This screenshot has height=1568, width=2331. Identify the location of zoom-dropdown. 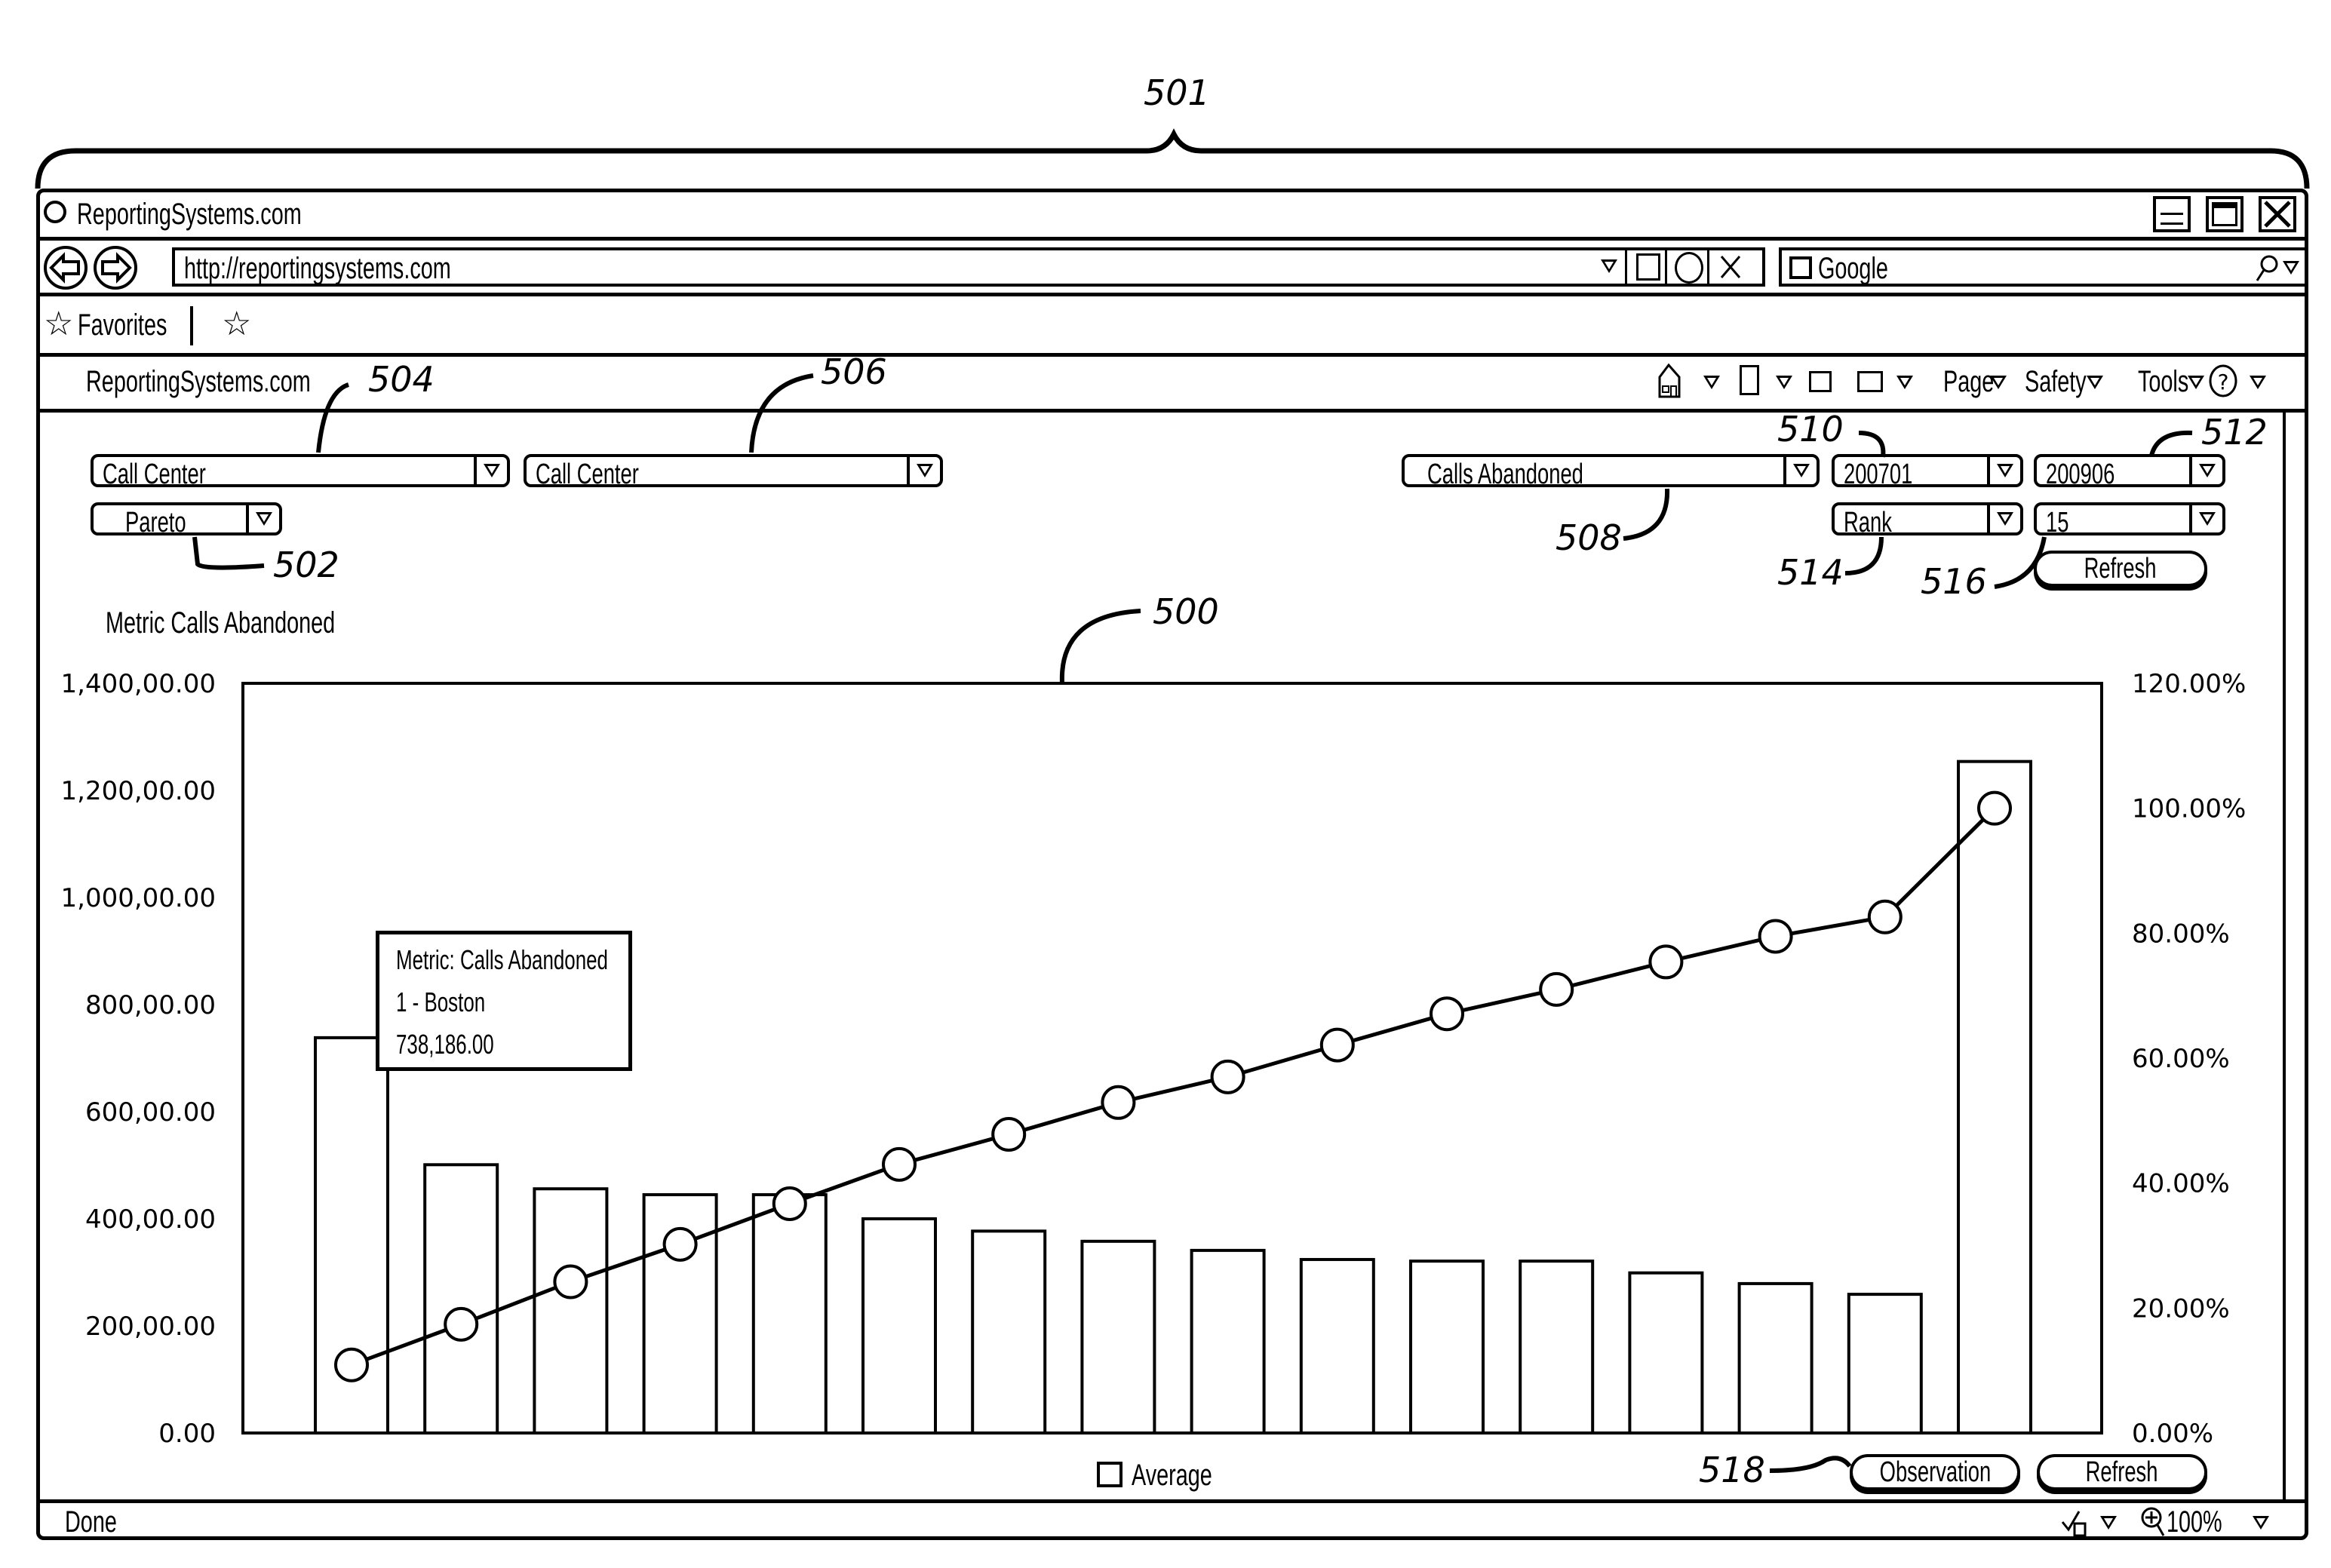
(2261, 1524).